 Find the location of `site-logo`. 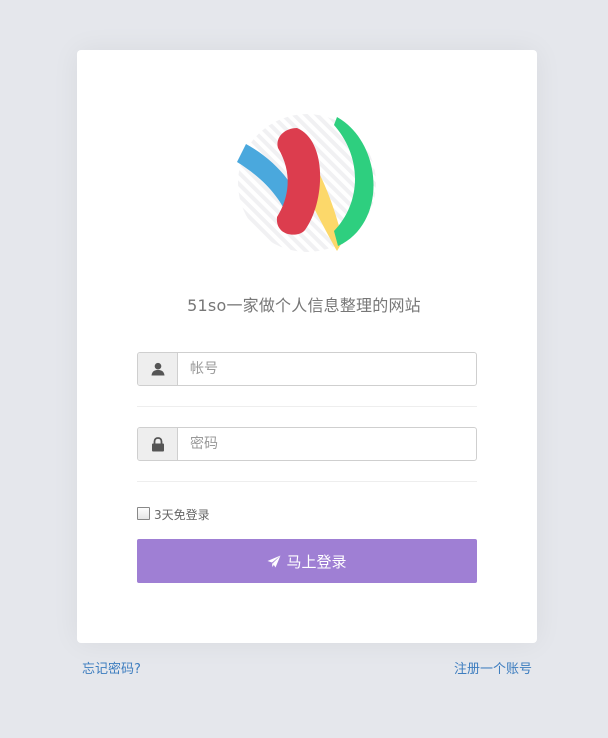

site-logo is located at coordinates (306, 183).